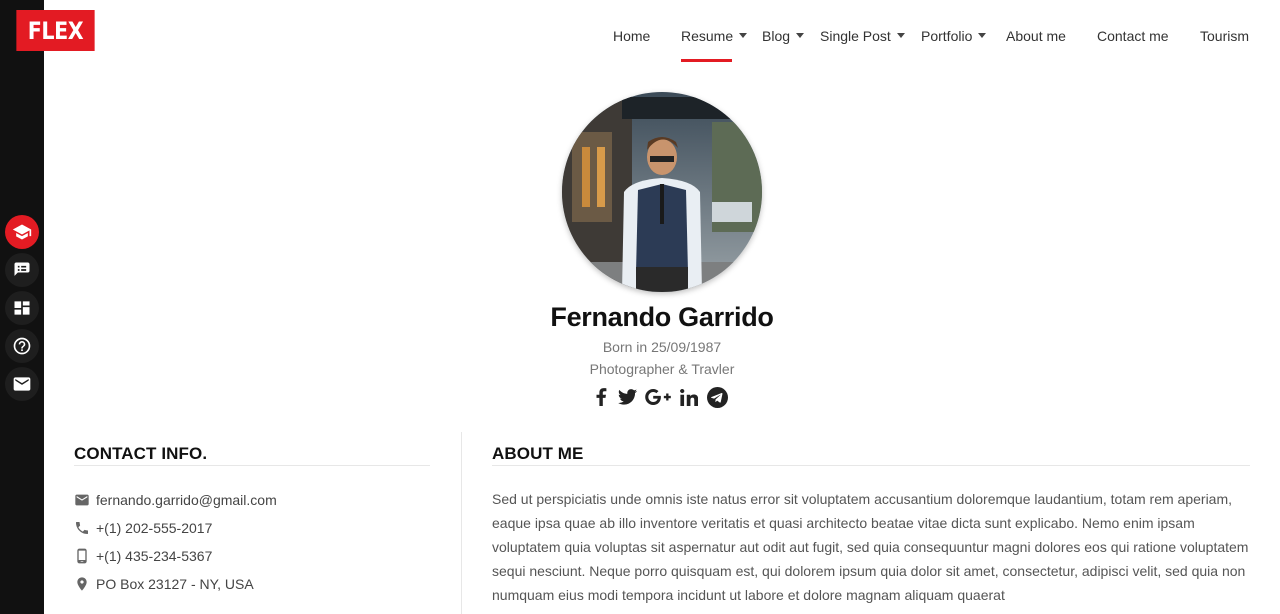 The height and width of the screenshot is (614, 1280). Describe the element at coordinates (871, 465) in the screenshot. I see `about-divider` at that location.